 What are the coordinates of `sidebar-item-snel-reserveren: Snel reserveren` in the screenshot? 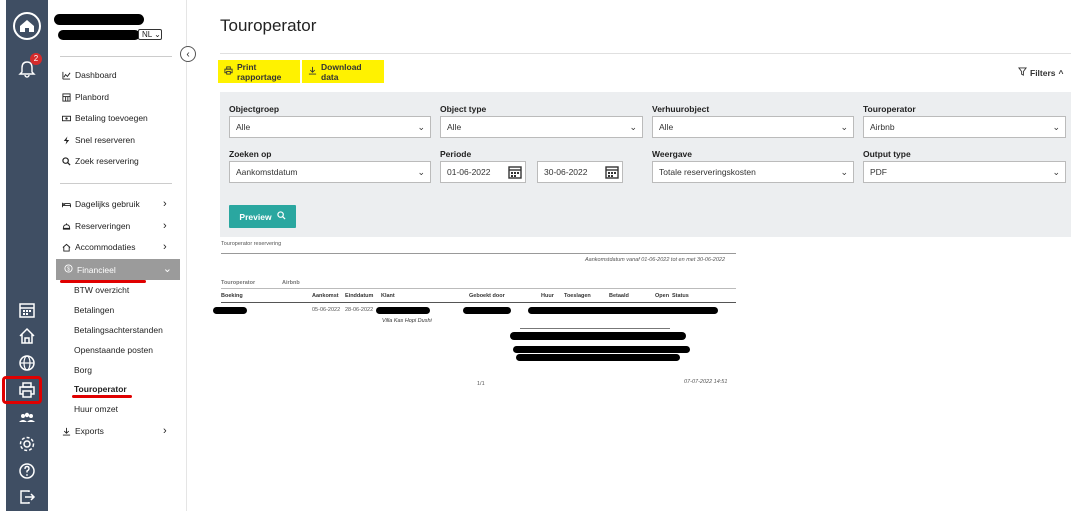 It's located at (98, 140).